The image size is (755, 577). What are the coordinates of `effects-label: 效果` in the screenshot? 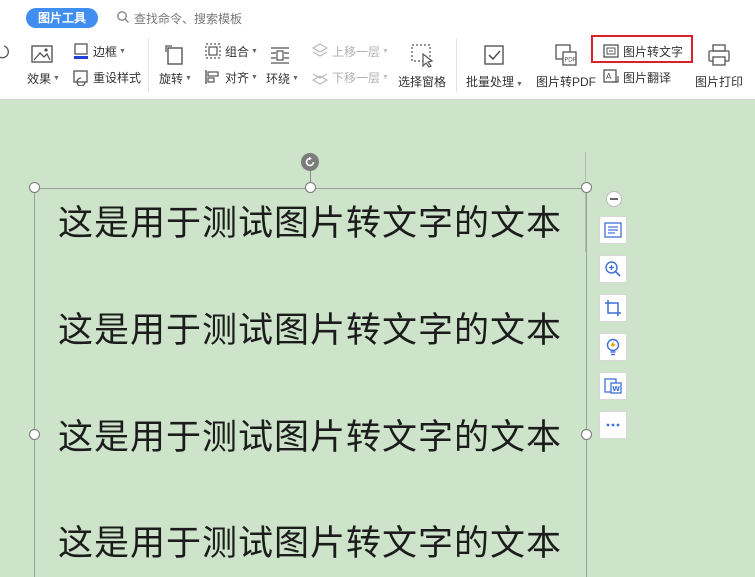 It's located at (39, 79).